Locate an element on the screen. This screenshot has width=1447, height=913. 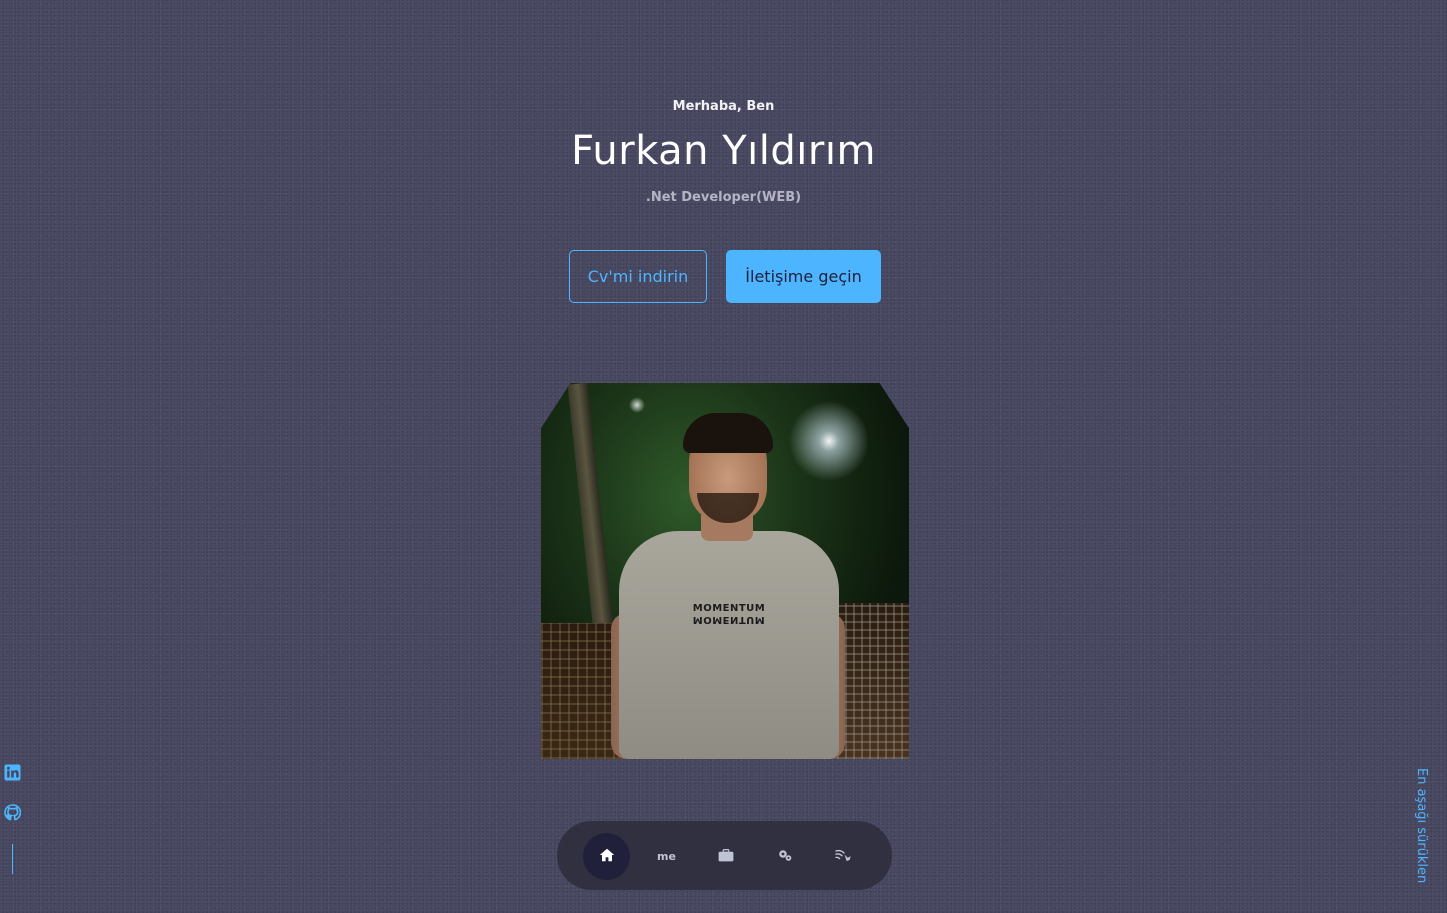
nav-home is located at coordinates (606, 856).